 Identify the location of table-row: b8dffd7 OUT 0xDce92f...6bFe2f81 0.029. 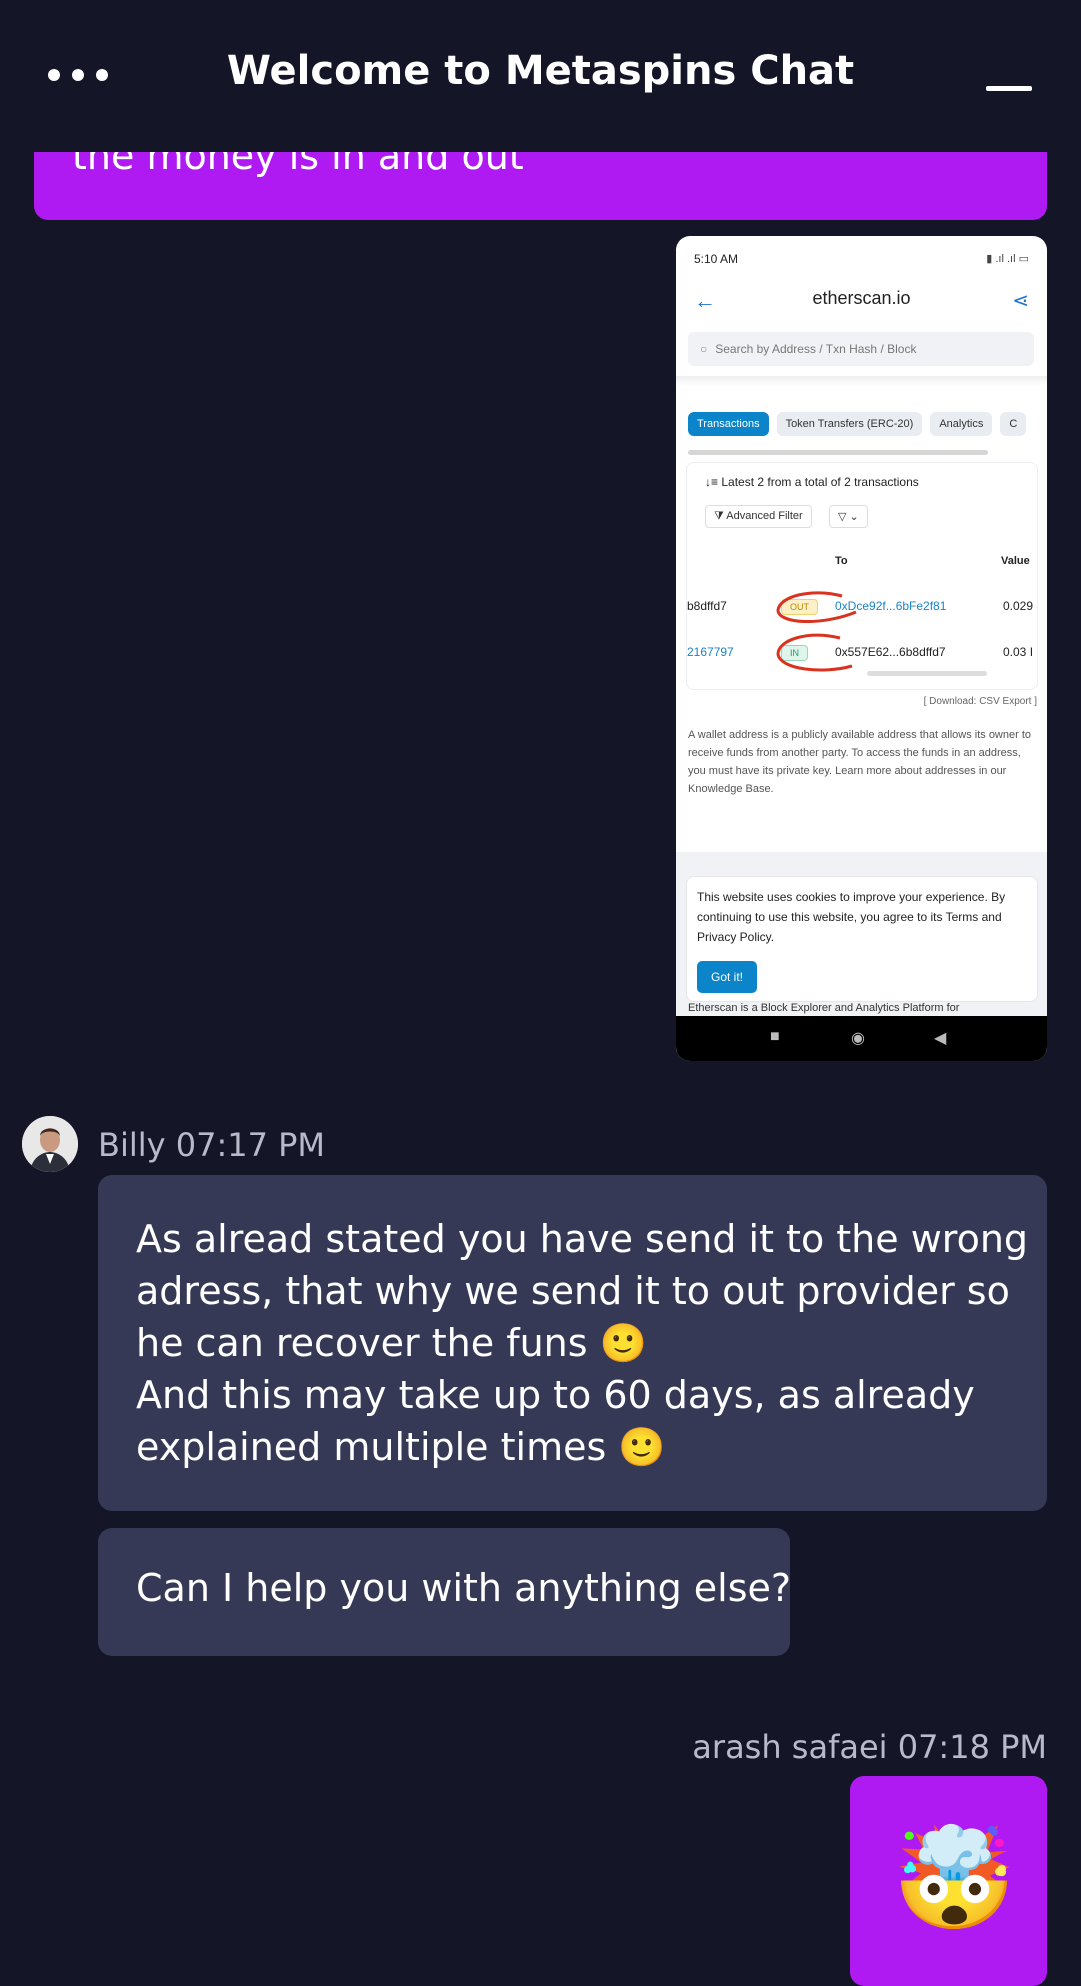
(862, 608).